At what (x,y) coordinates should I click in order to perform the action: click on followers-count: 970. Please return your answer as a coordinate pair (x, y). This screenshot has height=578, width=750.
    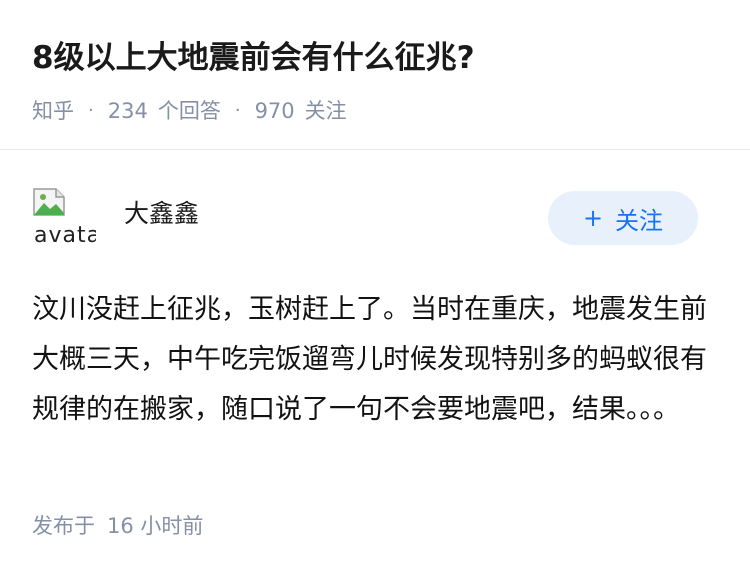
    Looking at the image, I should click on (274, 111).